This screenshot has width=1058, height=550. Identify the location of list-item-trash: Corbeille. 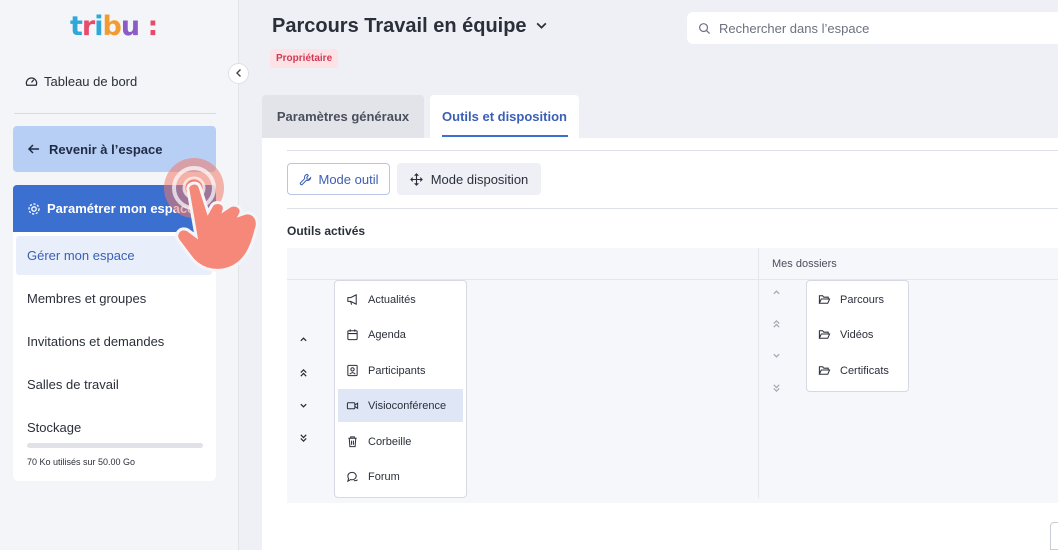
(400, 441).